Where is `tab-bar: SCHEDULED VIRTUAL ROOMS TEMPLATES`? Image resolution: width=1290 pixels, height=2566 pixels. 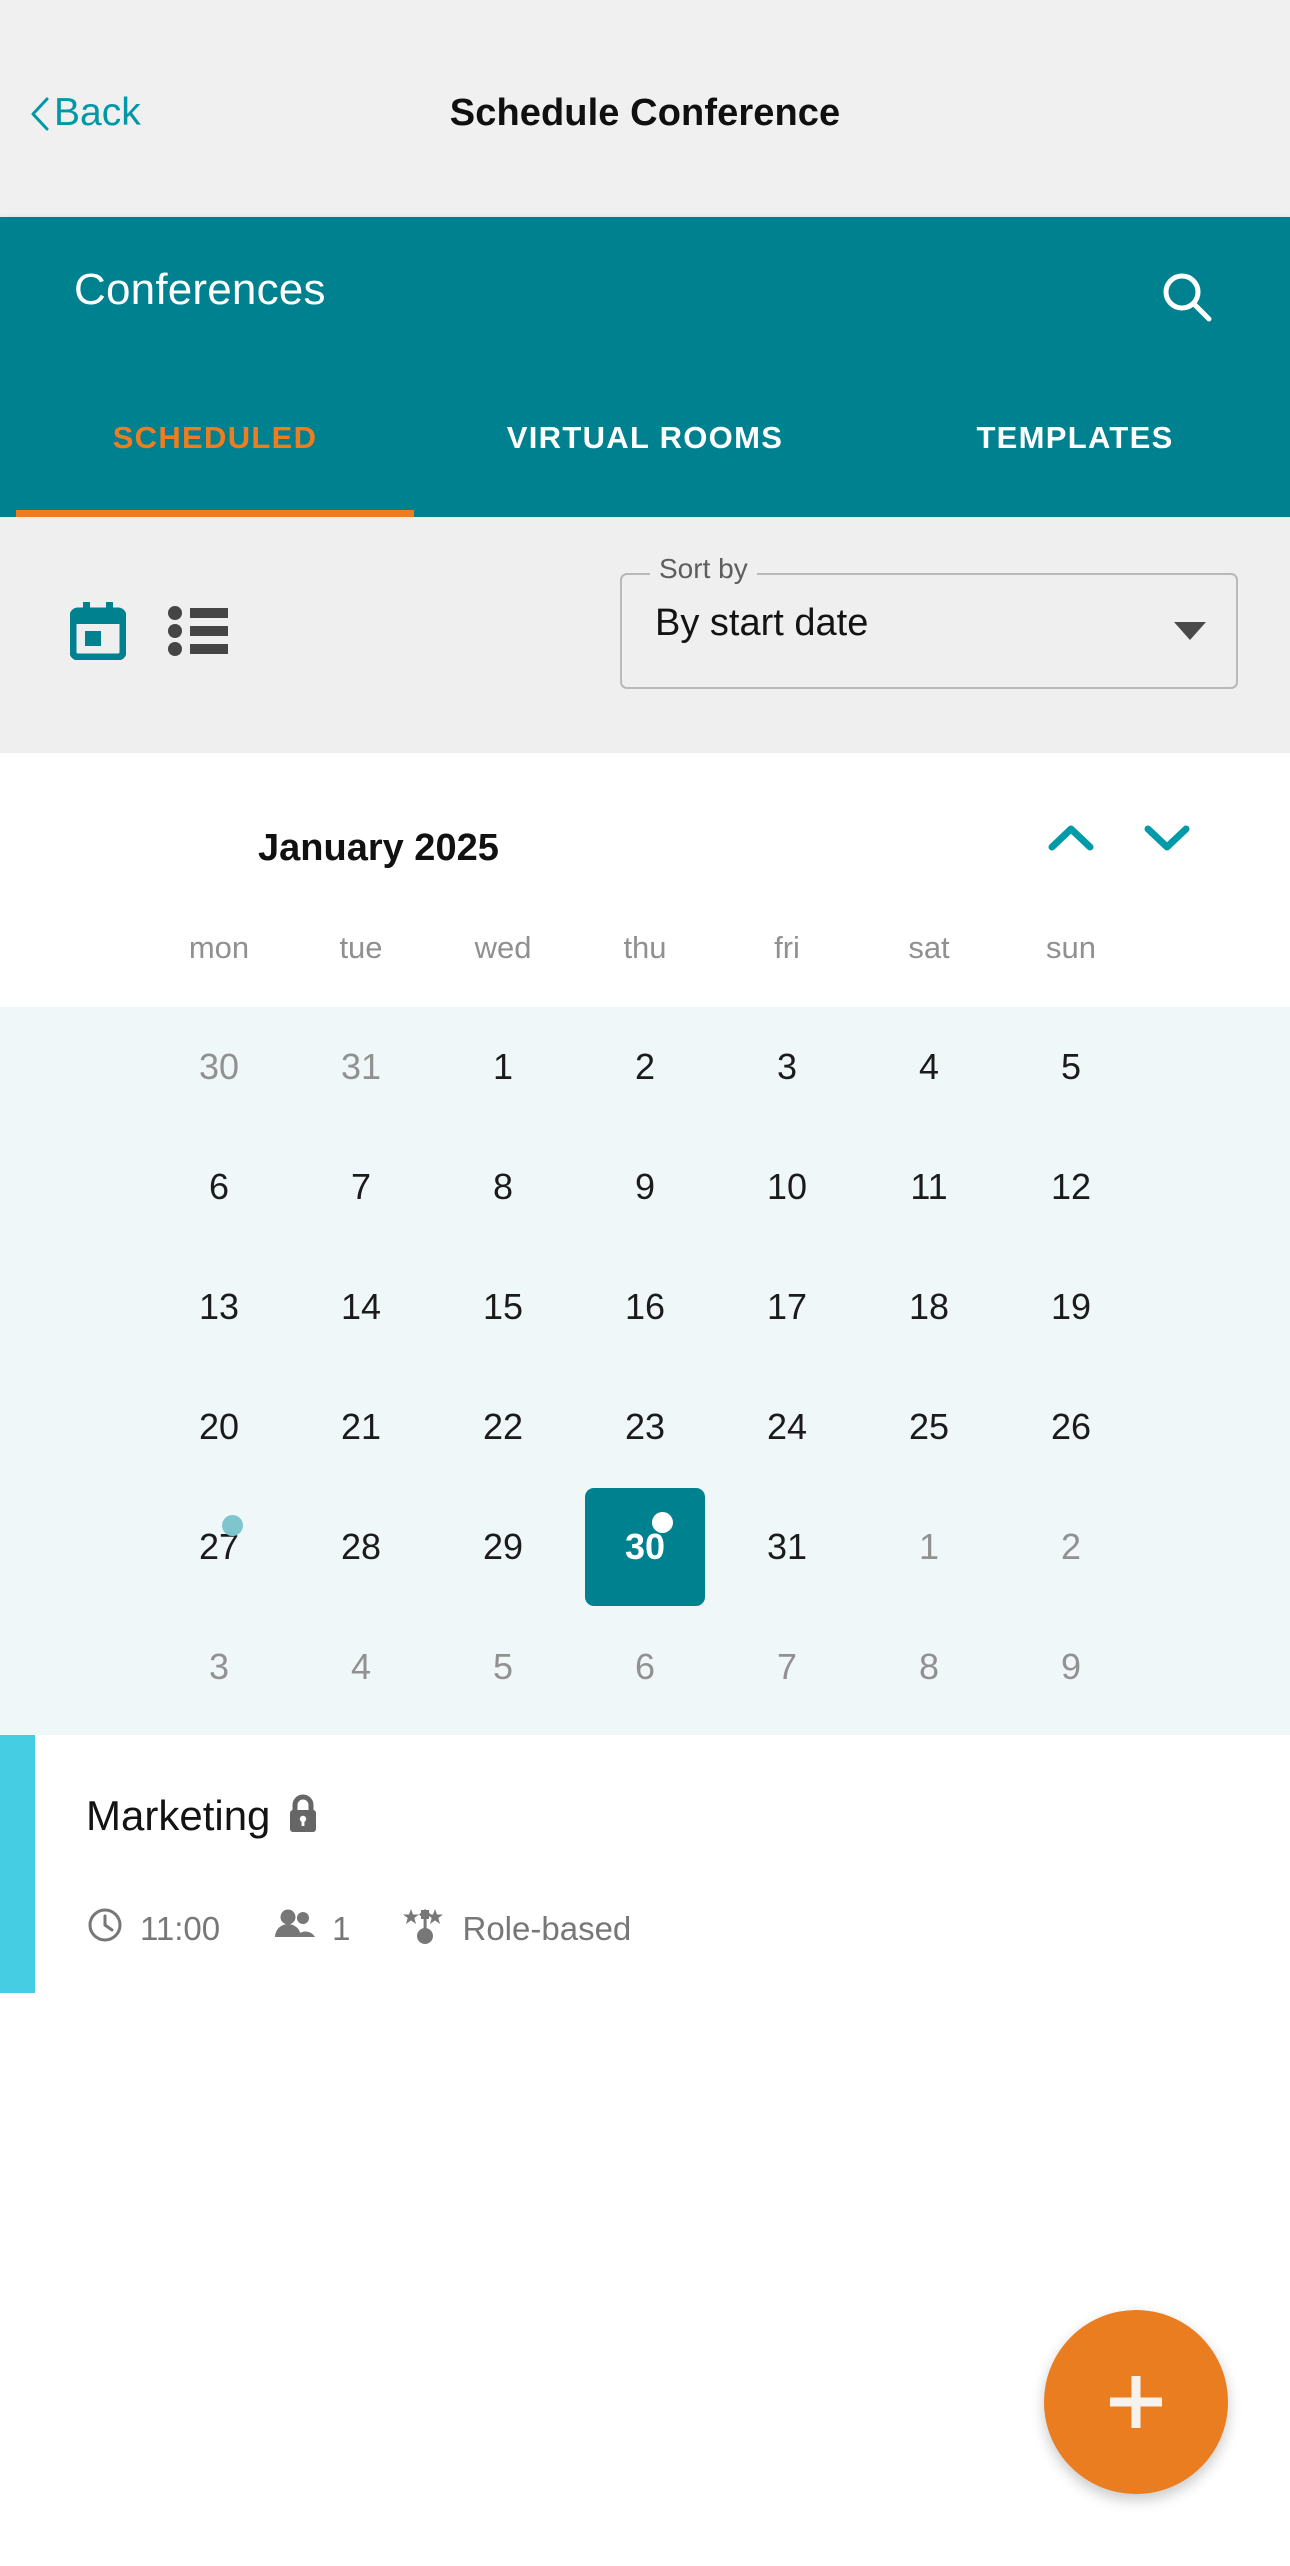
tab-bar: SCHEDULED VIRTUAL ROOMS TEMPLATES is located at coordinates (645, 462).